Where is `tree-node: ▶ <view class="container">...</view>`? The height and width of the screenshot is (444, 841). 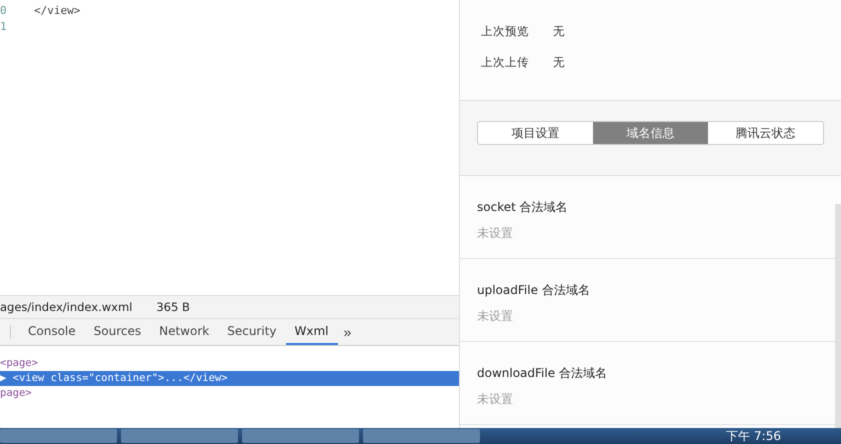
tree-node: ▶ <view class="container">...</view> is located at coordinates (229, 378).